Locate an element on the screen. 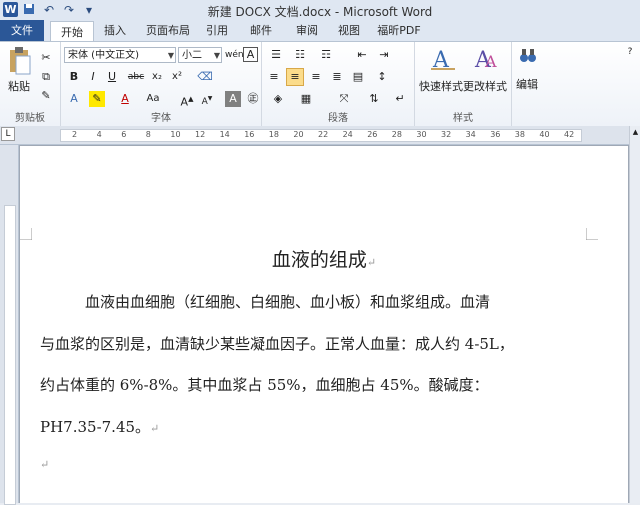 This screenshot has width=640, height=505. ruler-tick-label: 18 is located at coordinates (273, 134).